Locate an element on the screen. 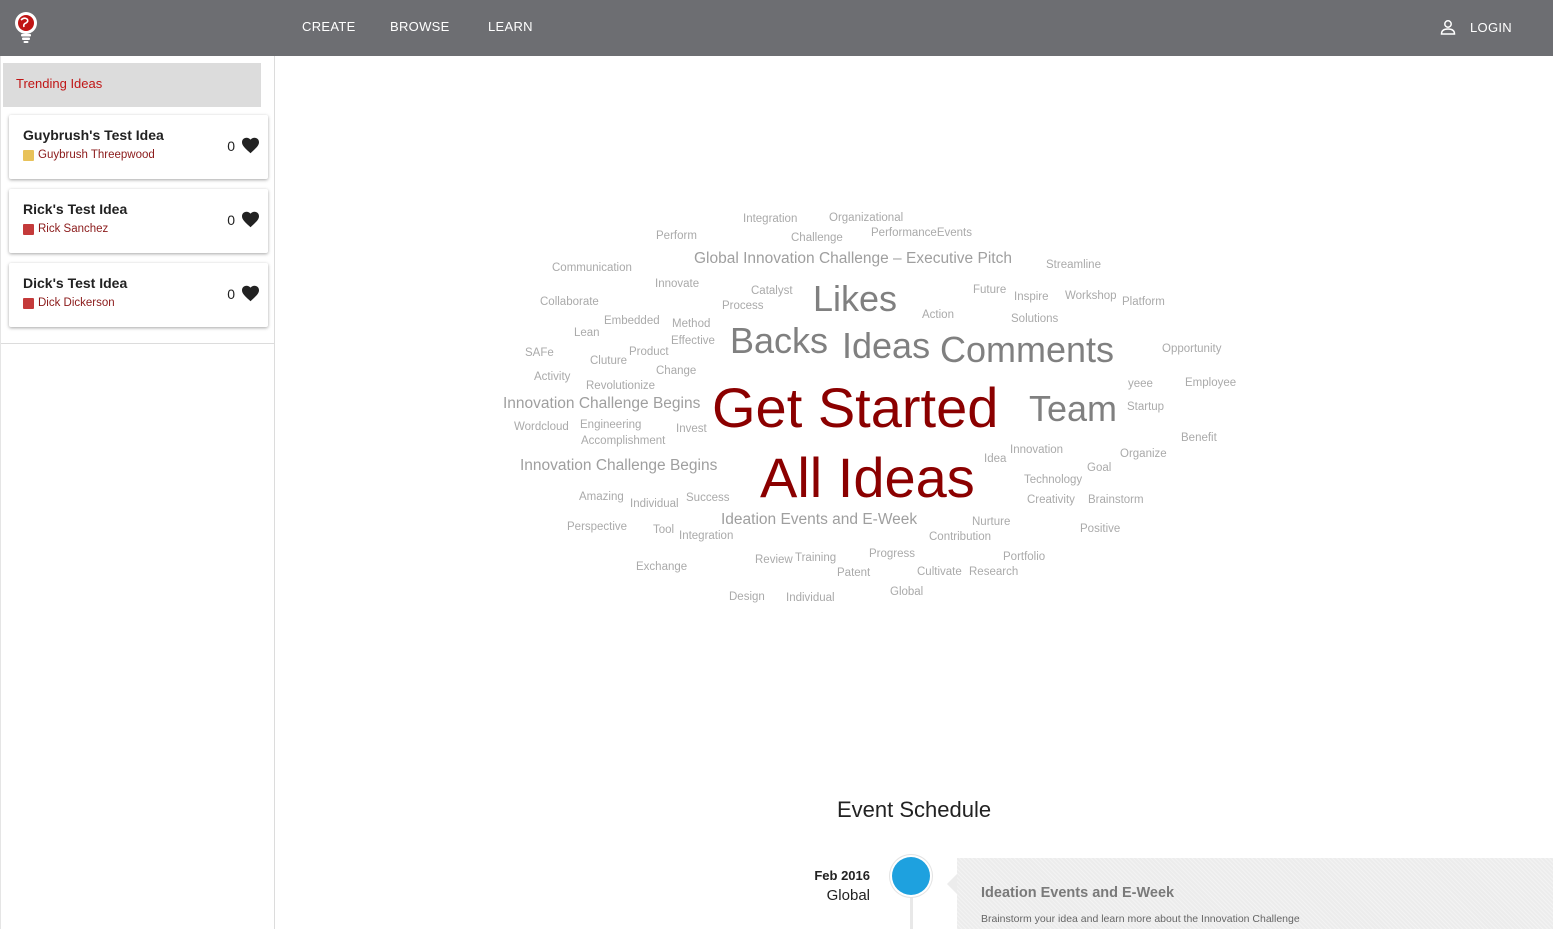 This screenshot has width=1553, height=929. sidebar-divider is located at coordinates (138, 343).